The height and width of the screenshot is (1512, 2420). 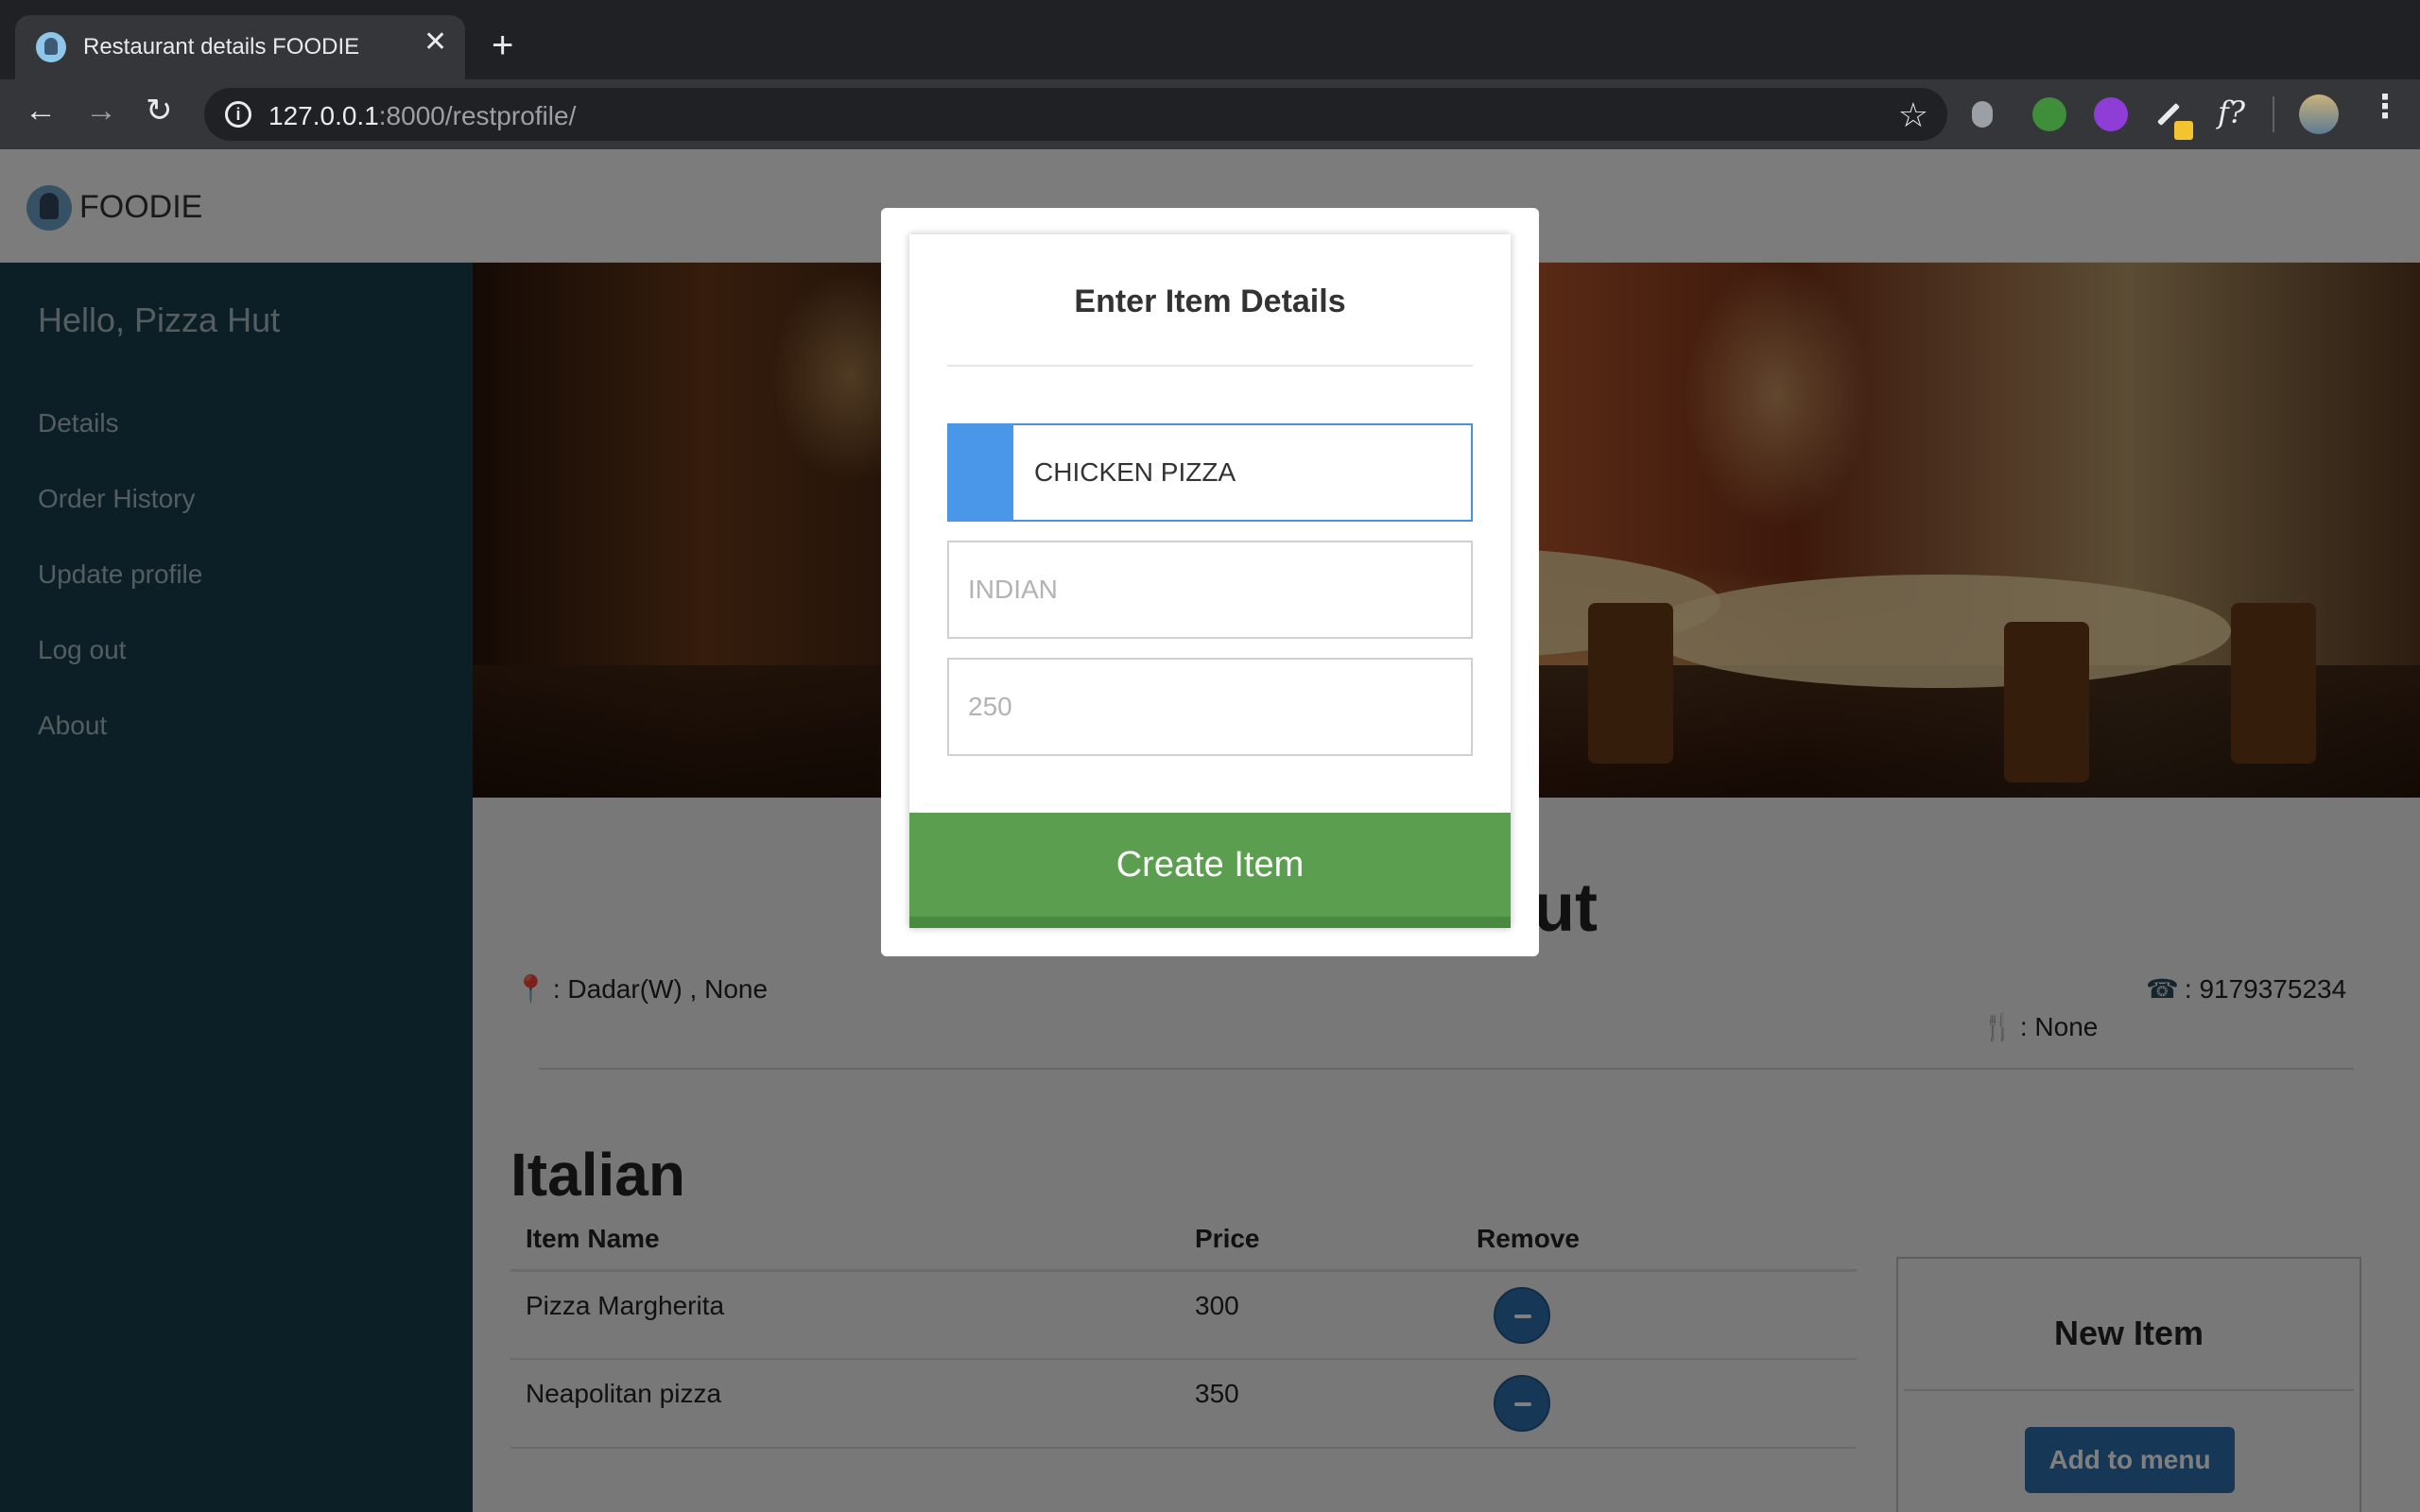 What do you see at coordinates (2319, 114) in the screenshot?
I see `profile-avatar-icon` at bounding box center [2319, 114].